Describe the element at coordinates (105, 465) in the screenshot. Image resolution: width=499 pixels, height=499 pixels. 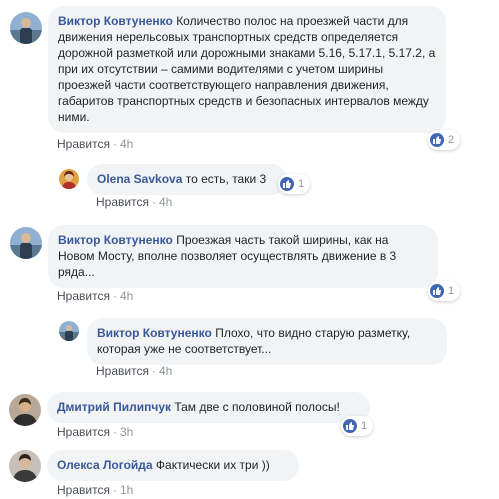
I see `comment-author: Олекса Логойда` at that location.